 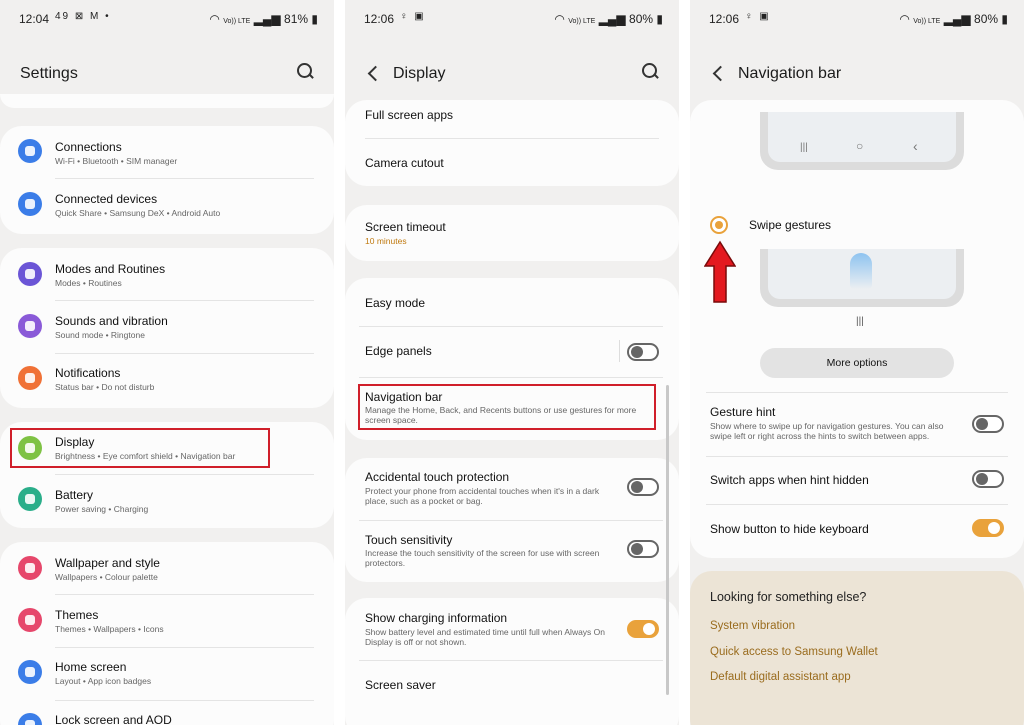 I want to click on gestures-preview, so click(x=862, y=278).